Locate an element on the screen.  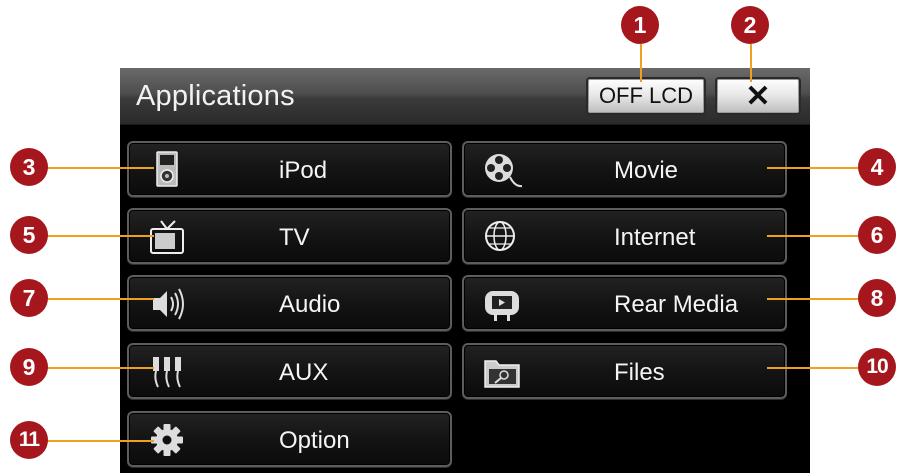
callout-badge: 2 is located at coordinates (750, 25).